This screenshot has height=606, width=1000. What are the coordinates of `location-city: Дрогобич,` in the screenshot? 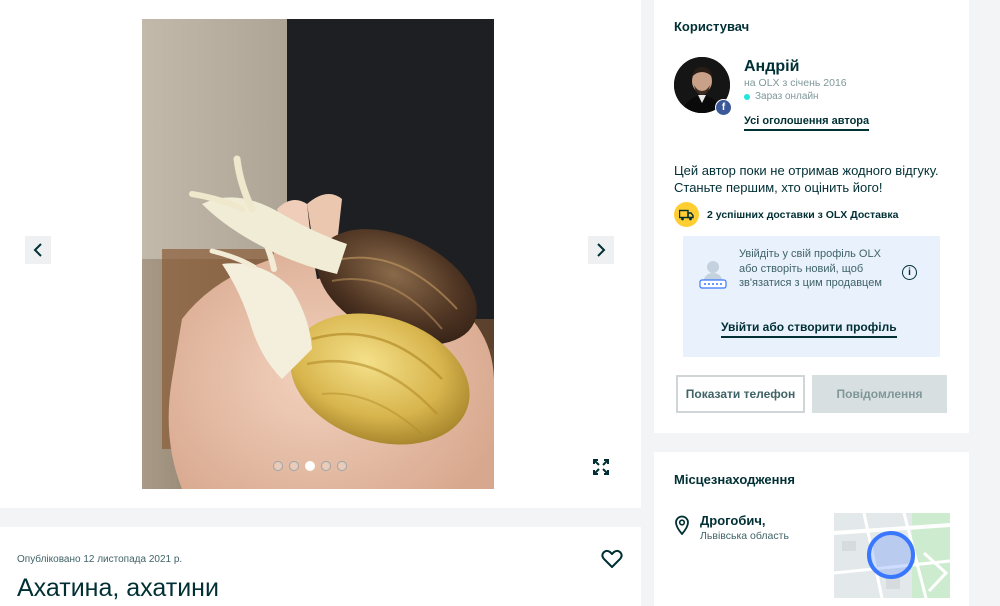 It's located at (733, 520).